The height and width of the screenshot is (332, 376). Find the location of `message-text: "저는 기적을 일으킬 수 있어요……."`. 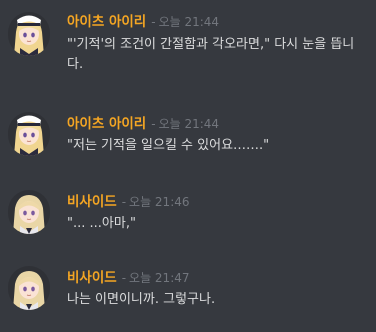

message-text: "저는 기적을 일으킬 수 있어요……." is located at coordinates (168, 145).